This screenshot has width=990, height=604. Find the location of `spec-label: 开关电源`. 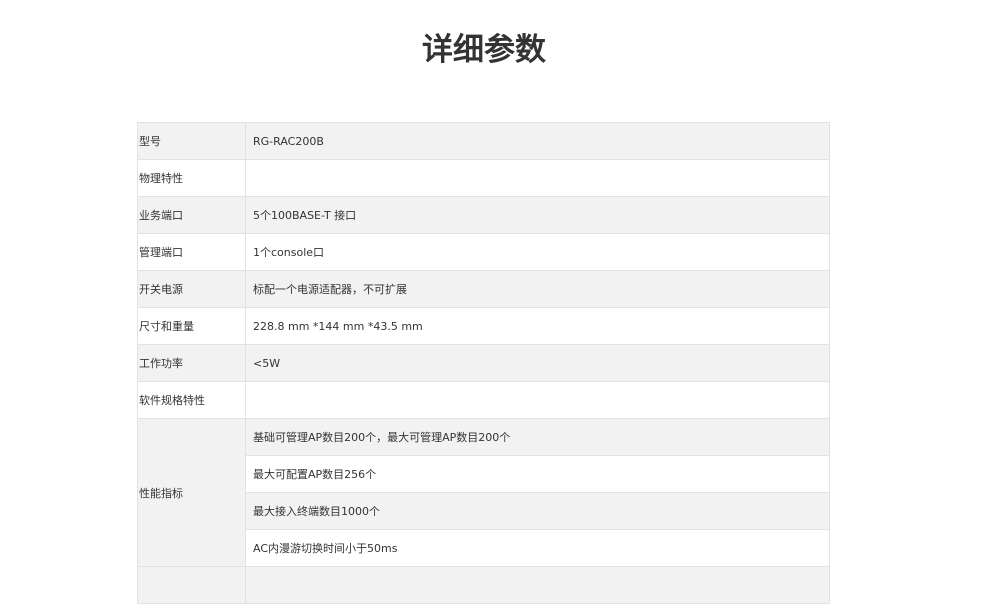

spec-label: 开关电源 is located at coordinates (191, 289).